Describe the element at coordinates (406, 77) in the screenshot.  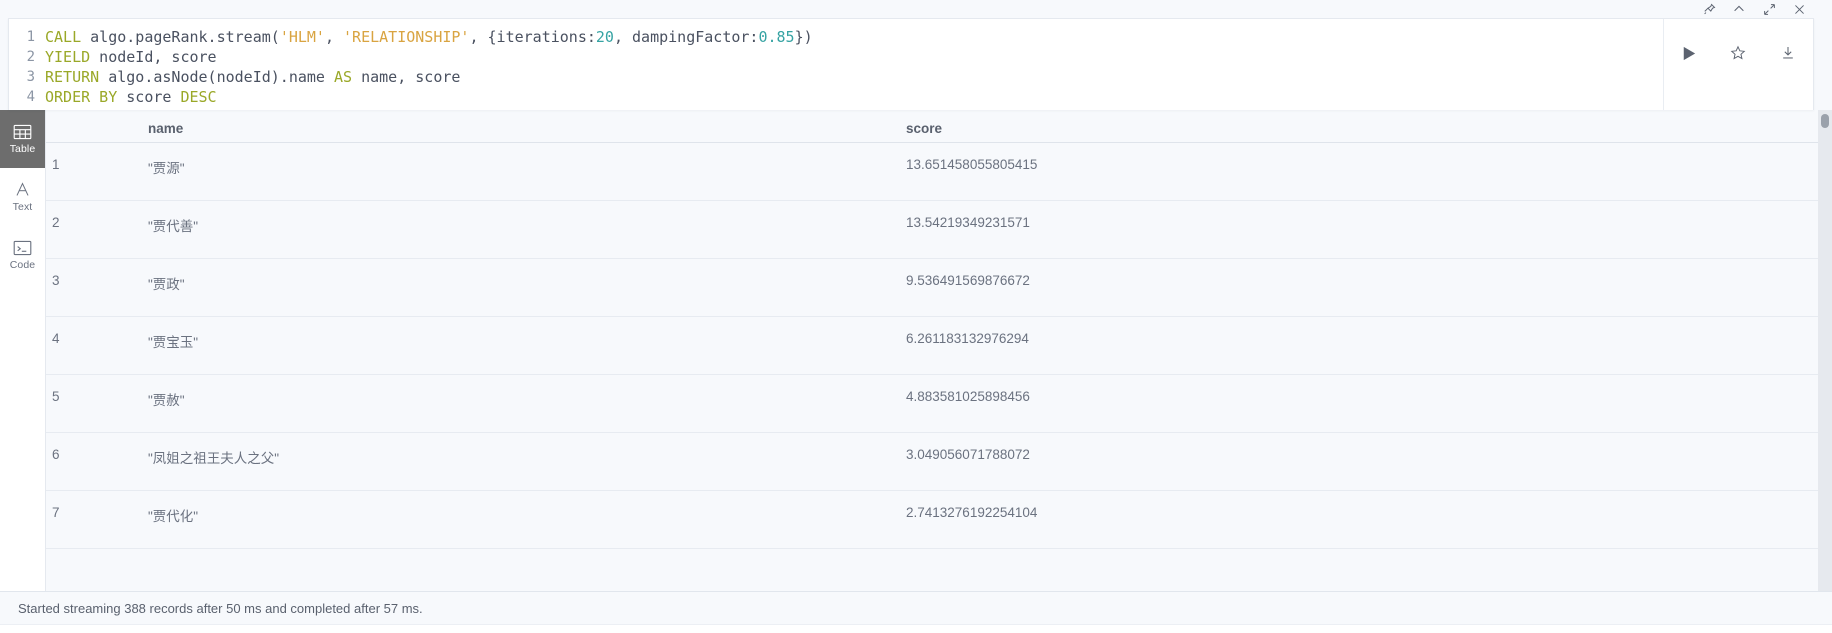
I see `code-token-pl: name, score` at that location.